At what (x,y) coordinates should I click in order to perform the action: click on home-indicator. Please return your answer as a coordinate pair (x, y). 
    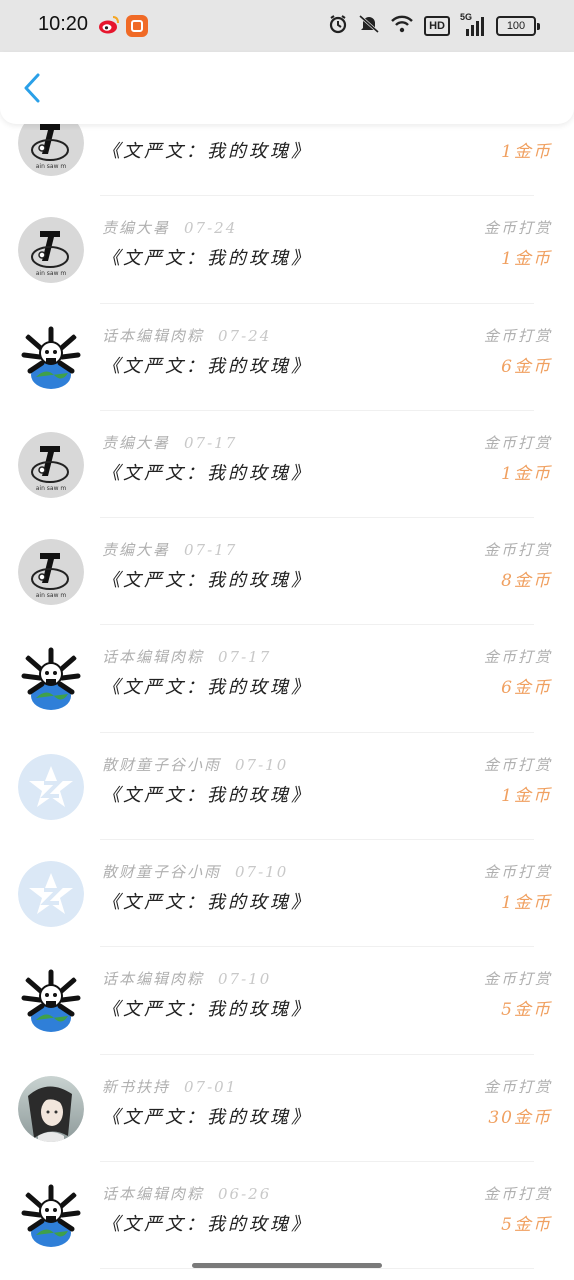
    Looking at the image, I should click on (287, 1265).